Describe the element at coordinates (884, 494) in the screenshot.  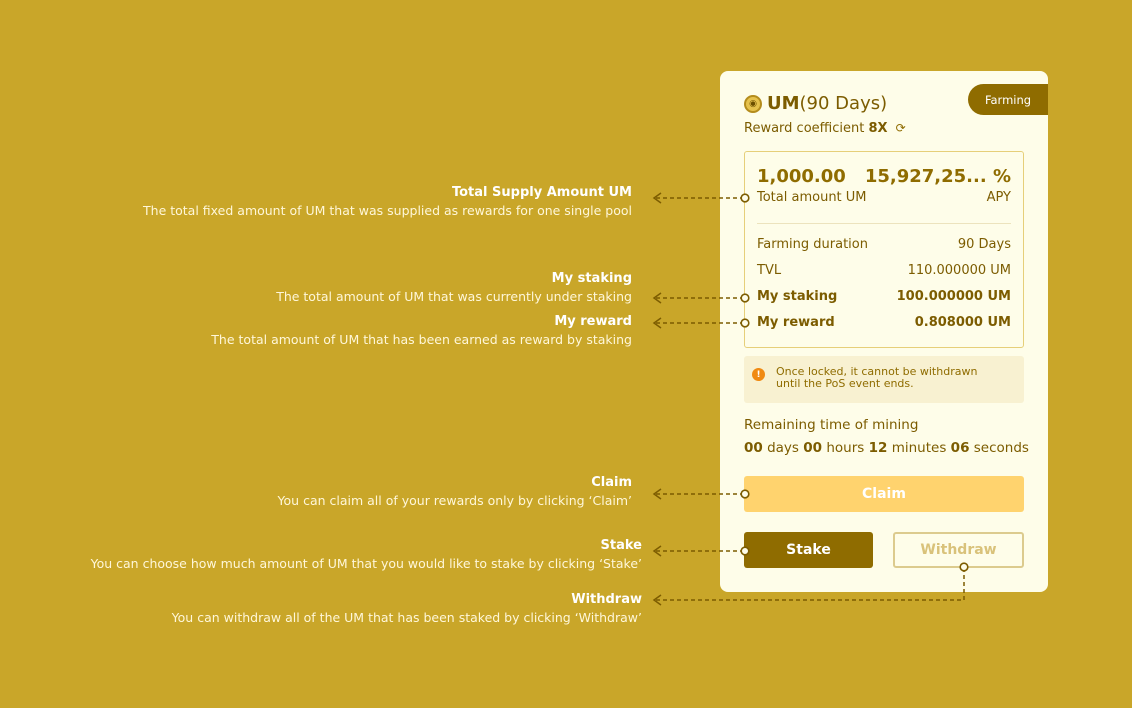
I see `claim-button: Claim` at that location.